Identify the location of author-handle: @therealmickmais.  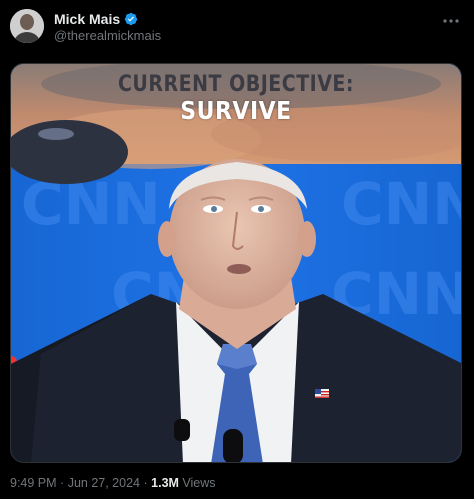
(107, 35).